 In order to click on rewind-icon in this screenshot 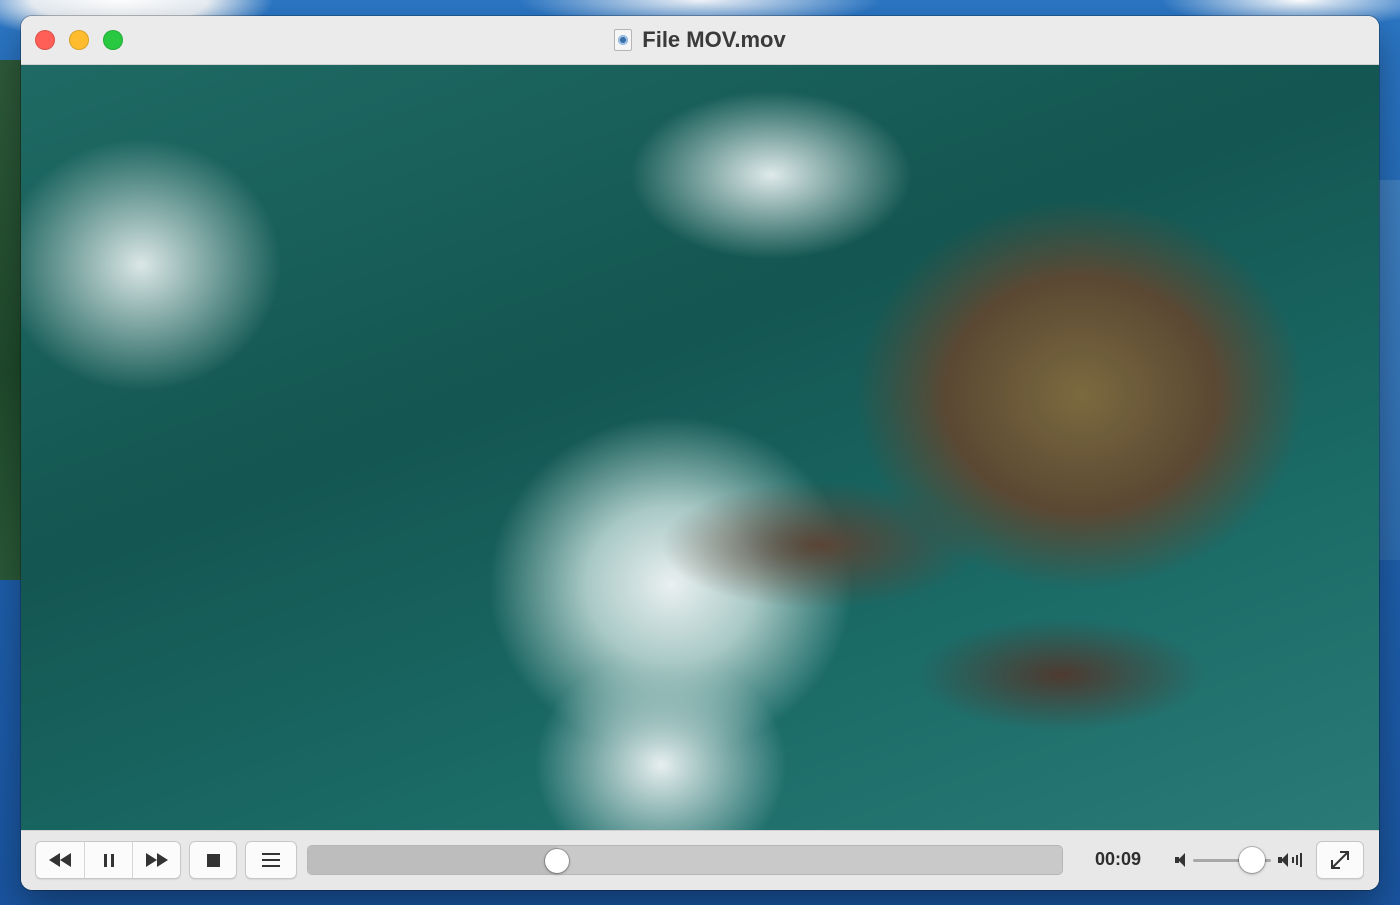, I will do `click(60, 860)`.